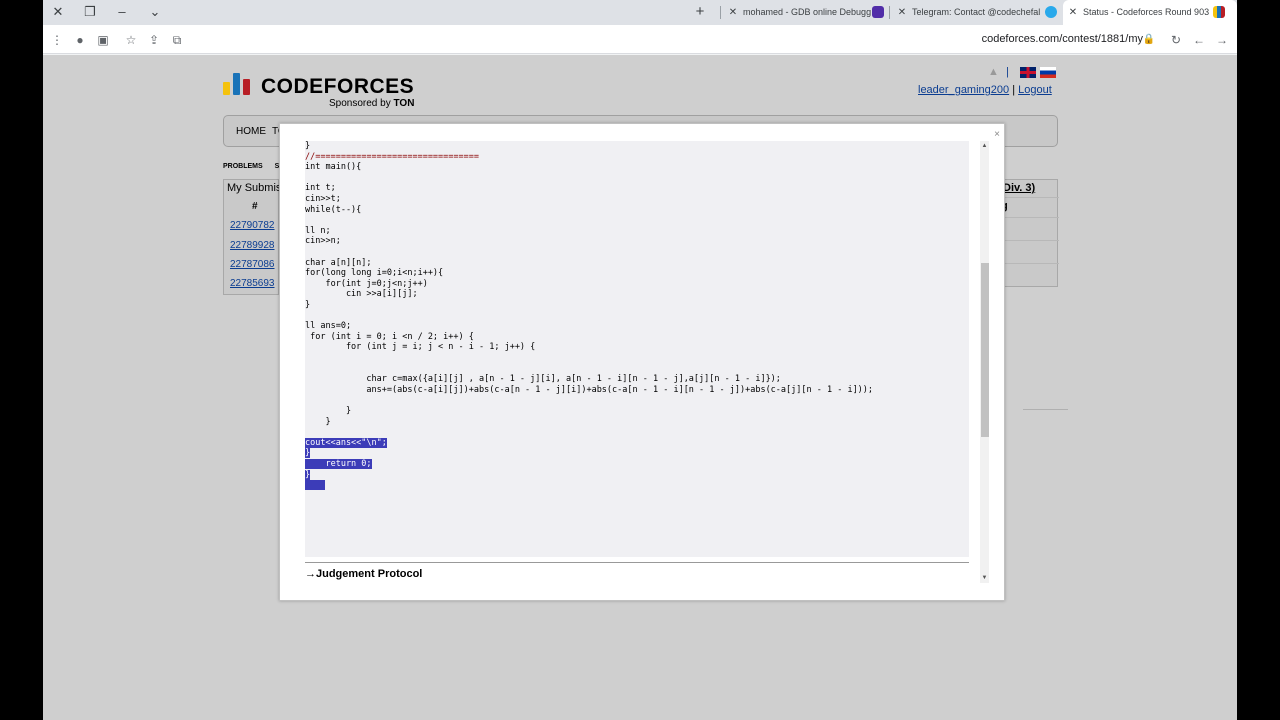 This screenshot has height=720, width=1280. What do you see at coordinates (254, 188) in the screenshot?
I see `panel-title: My Submis` at bounding box center [254, 188].